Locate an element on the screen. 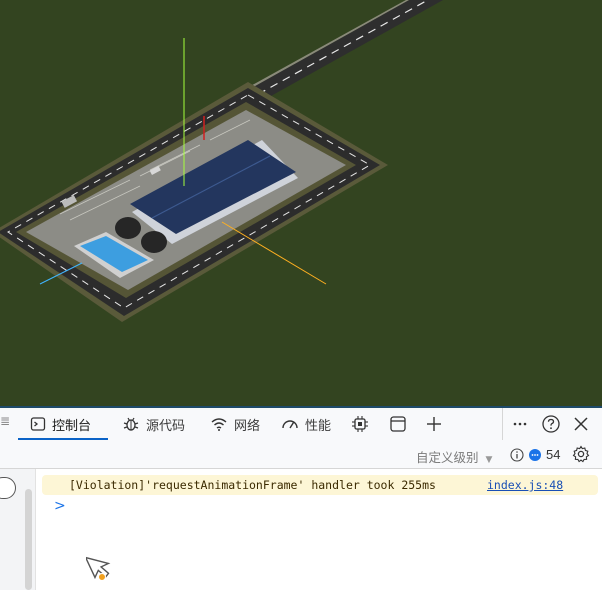  console-toolbar: 自定义级别 ▼ 54 is located at coordinates (301, 454).